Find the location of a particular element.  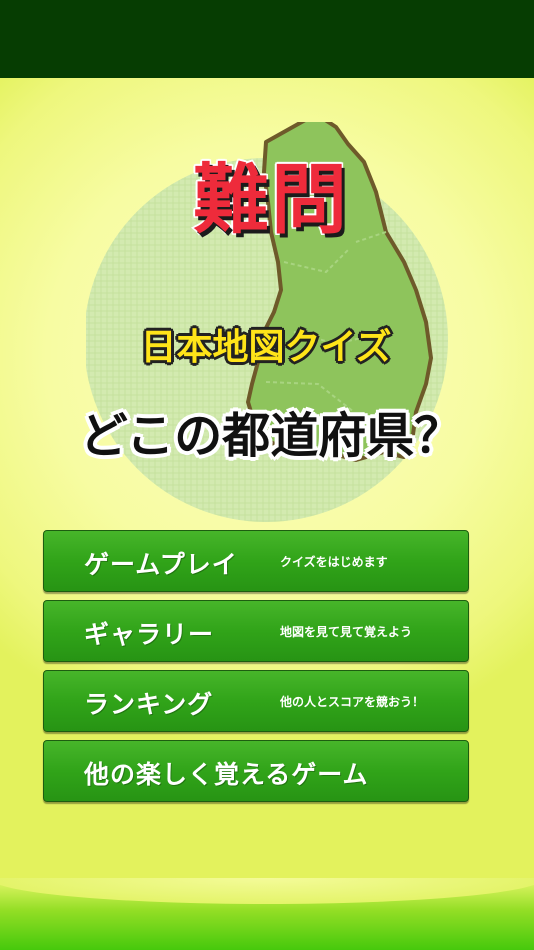

game-play-desc: クイズをはじめます is located at coordinates (334, 562).